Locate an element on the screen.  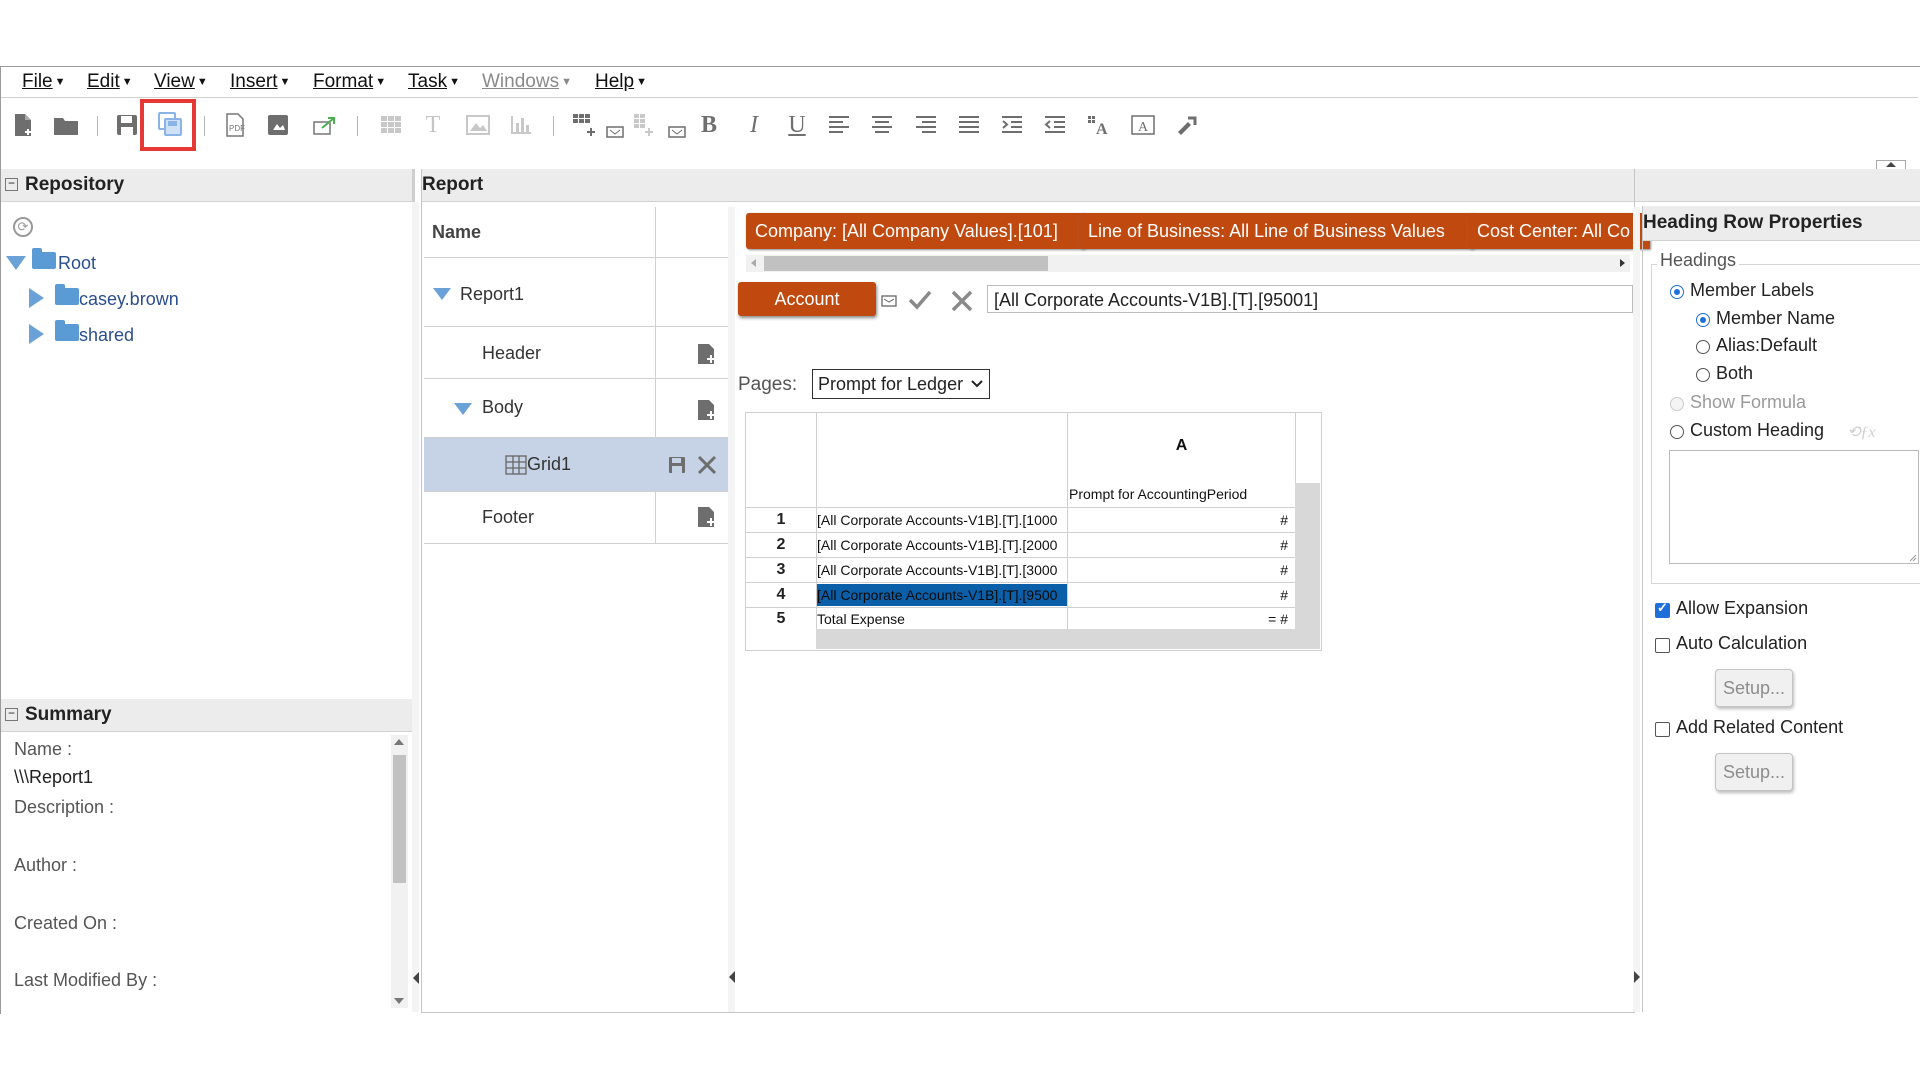
allow-expansion-label: Allow Expansion is located at coordinates (1742, 608).